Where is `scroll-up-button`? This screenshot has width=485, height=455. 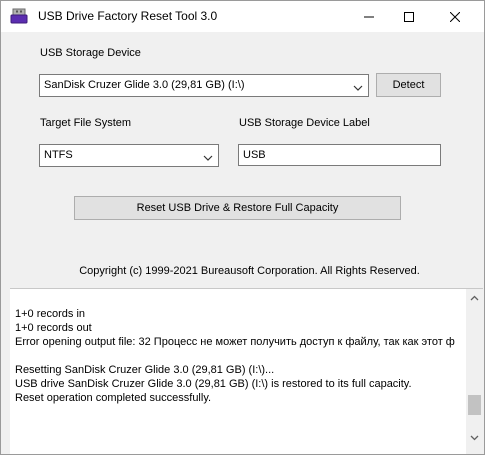
scroll-up-button is located at coordinates (474, 297).